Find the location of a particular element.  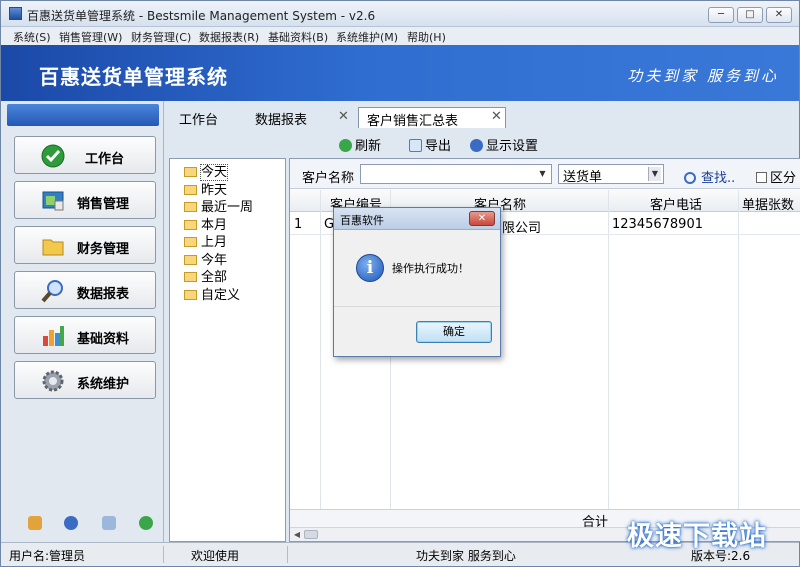

filter-bar: 客户名称 ▼ 送货单 ▼ 查找.. 区分 is located at coordinates (545, 174).